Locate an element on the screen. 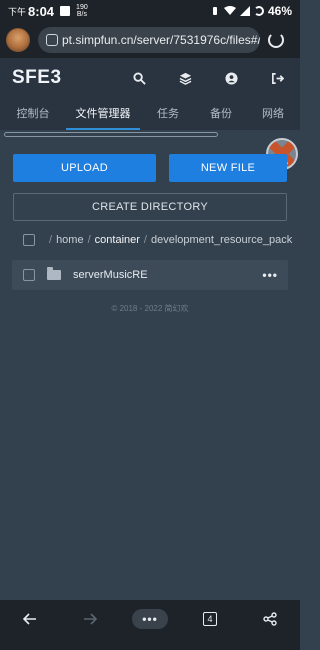 Image resolution: width=320 pixels, height=650 pixels. tabs-button: 4 is located at coordinates (210, 619).